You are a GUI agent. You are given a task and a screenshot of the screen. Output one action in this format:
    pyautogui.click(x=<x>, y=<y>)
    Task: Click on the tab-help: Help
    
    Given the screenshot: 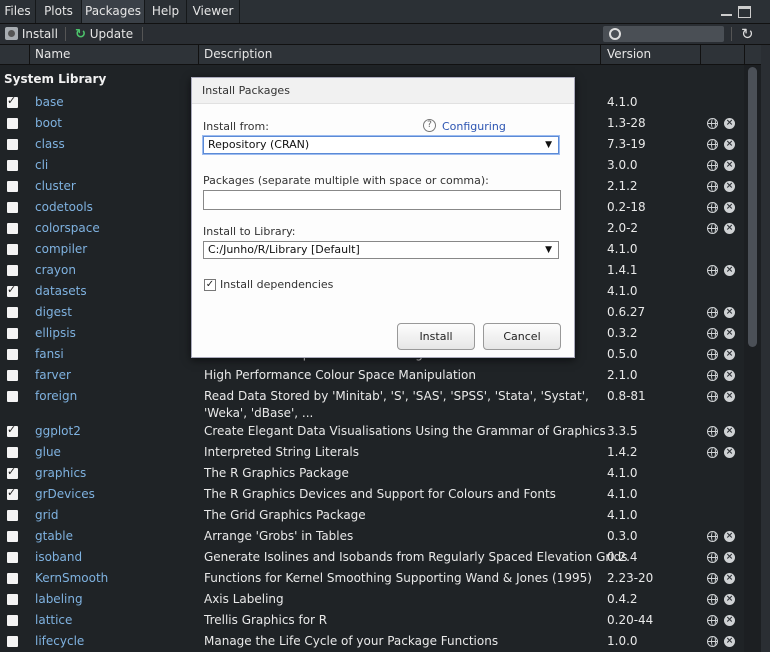 What is the action you would take?
    pyautogui.click(x=166, y=11)
    